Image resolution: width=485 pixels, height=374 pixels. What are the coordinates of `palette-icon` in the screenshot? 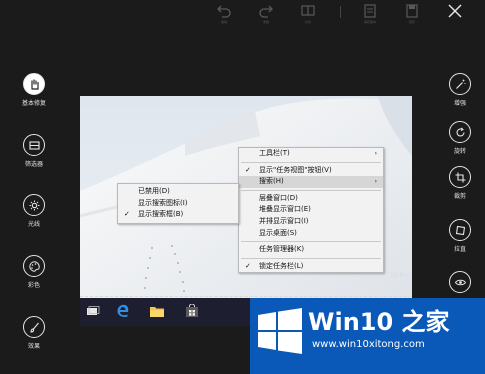 It's located at (34, 266).